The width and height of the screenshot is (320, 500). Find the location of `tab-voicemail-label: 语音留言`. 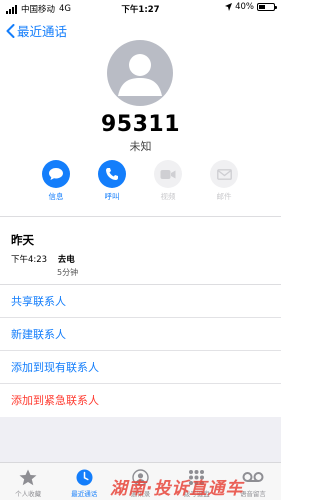

tab-voicemail-label: 语音留言 is located at coordinates (252, 494).